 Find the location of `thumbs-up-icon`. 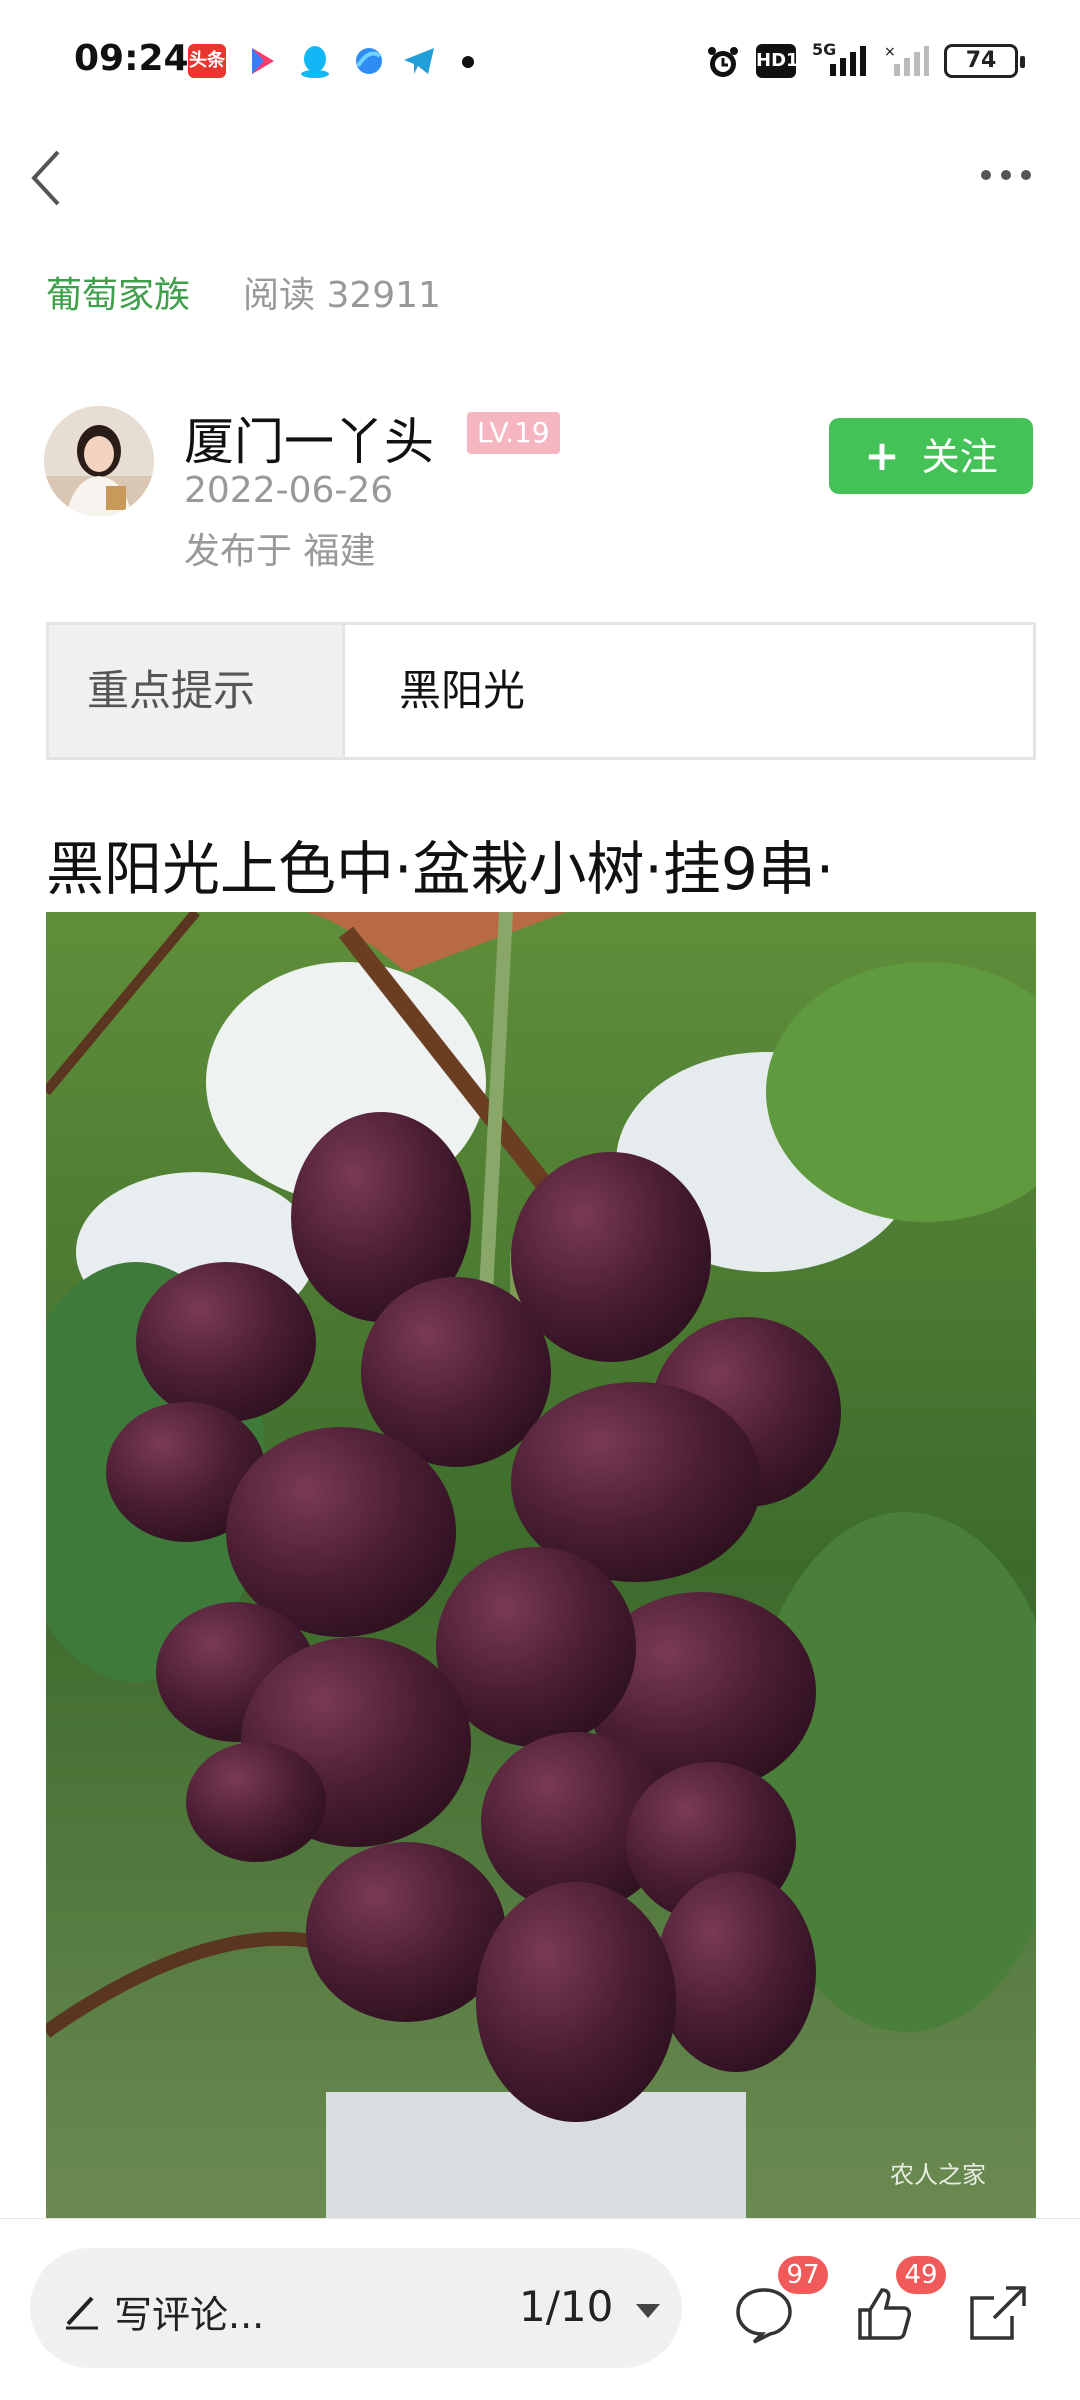

thumbs-up-icon is located at coordinates (884, 2314).